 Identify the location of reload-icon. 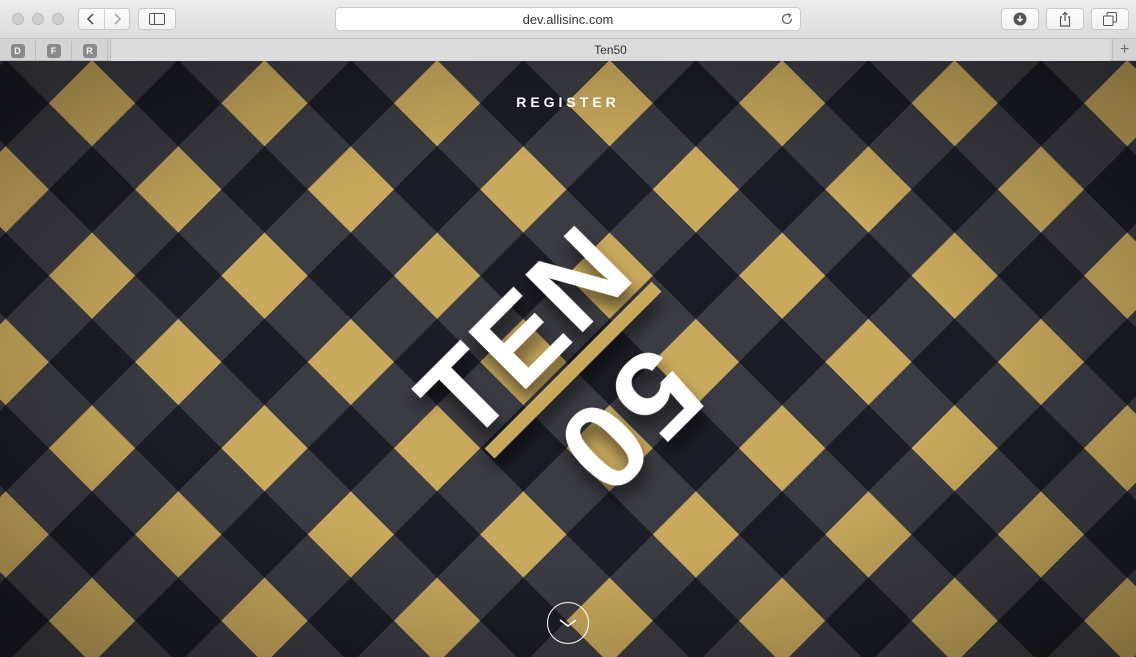
(787, 18).